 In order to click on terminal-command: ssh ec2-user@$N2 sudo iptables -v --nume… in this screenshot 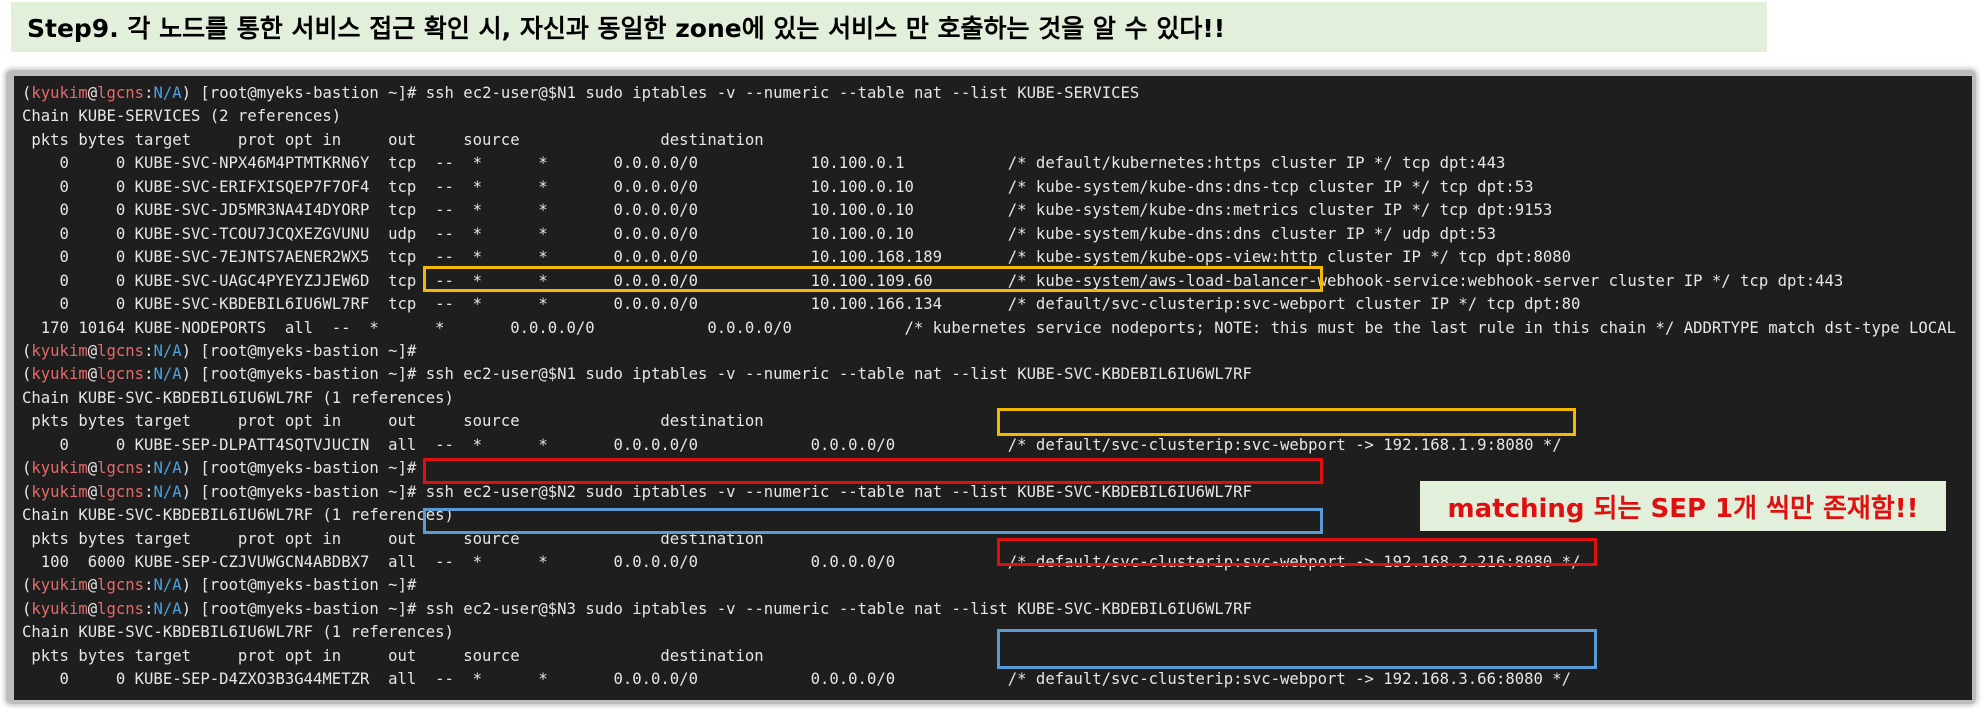, I will do `click(838, 491)`.